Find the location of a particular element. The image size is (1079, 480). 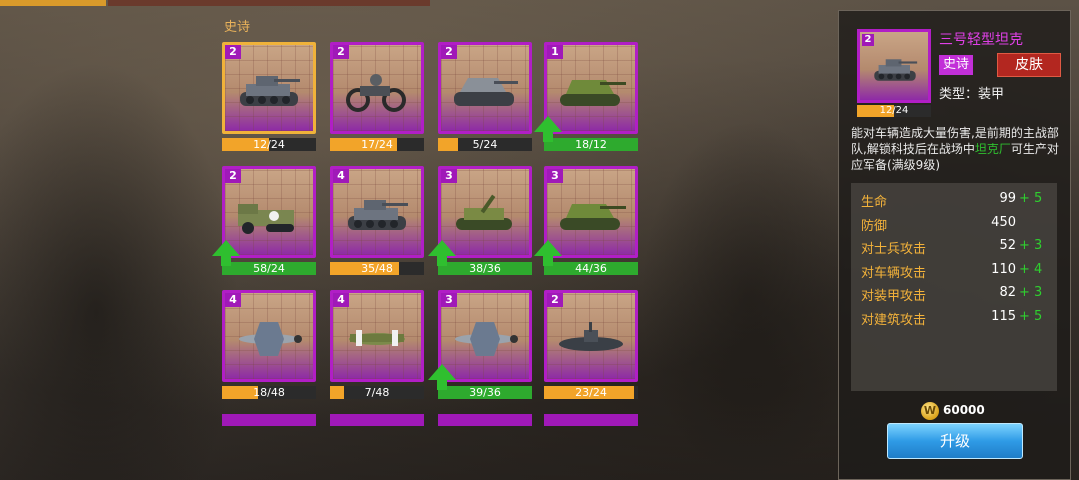

stat-value: 450 is located at coordinates (1003, 222).